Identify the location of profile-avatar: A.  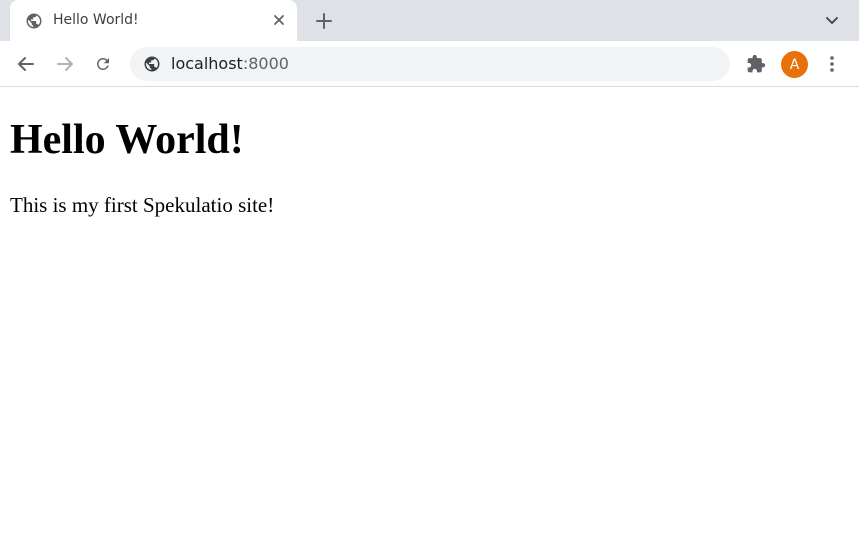
(794, 64).